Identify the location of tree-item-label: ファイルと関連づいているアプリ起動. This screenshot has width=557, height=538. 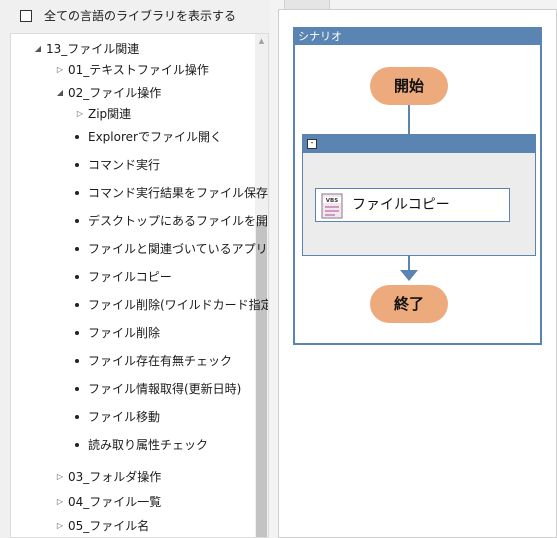
(178, 249).